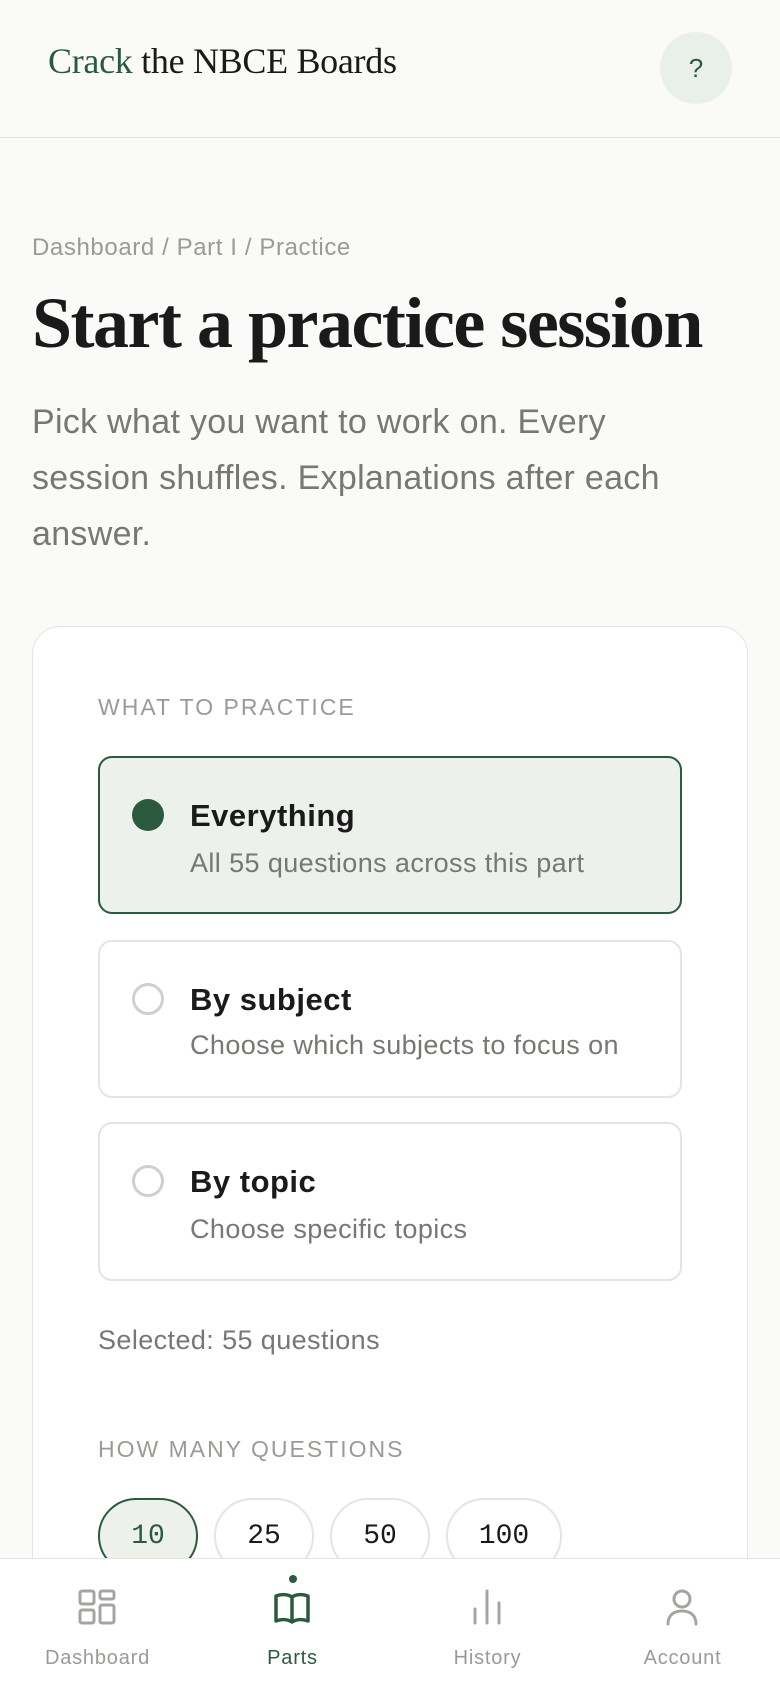  Describe the element at coordinates (264, 61) in the screenshot. I see `brand-text: the NBCE Boards` at that location.